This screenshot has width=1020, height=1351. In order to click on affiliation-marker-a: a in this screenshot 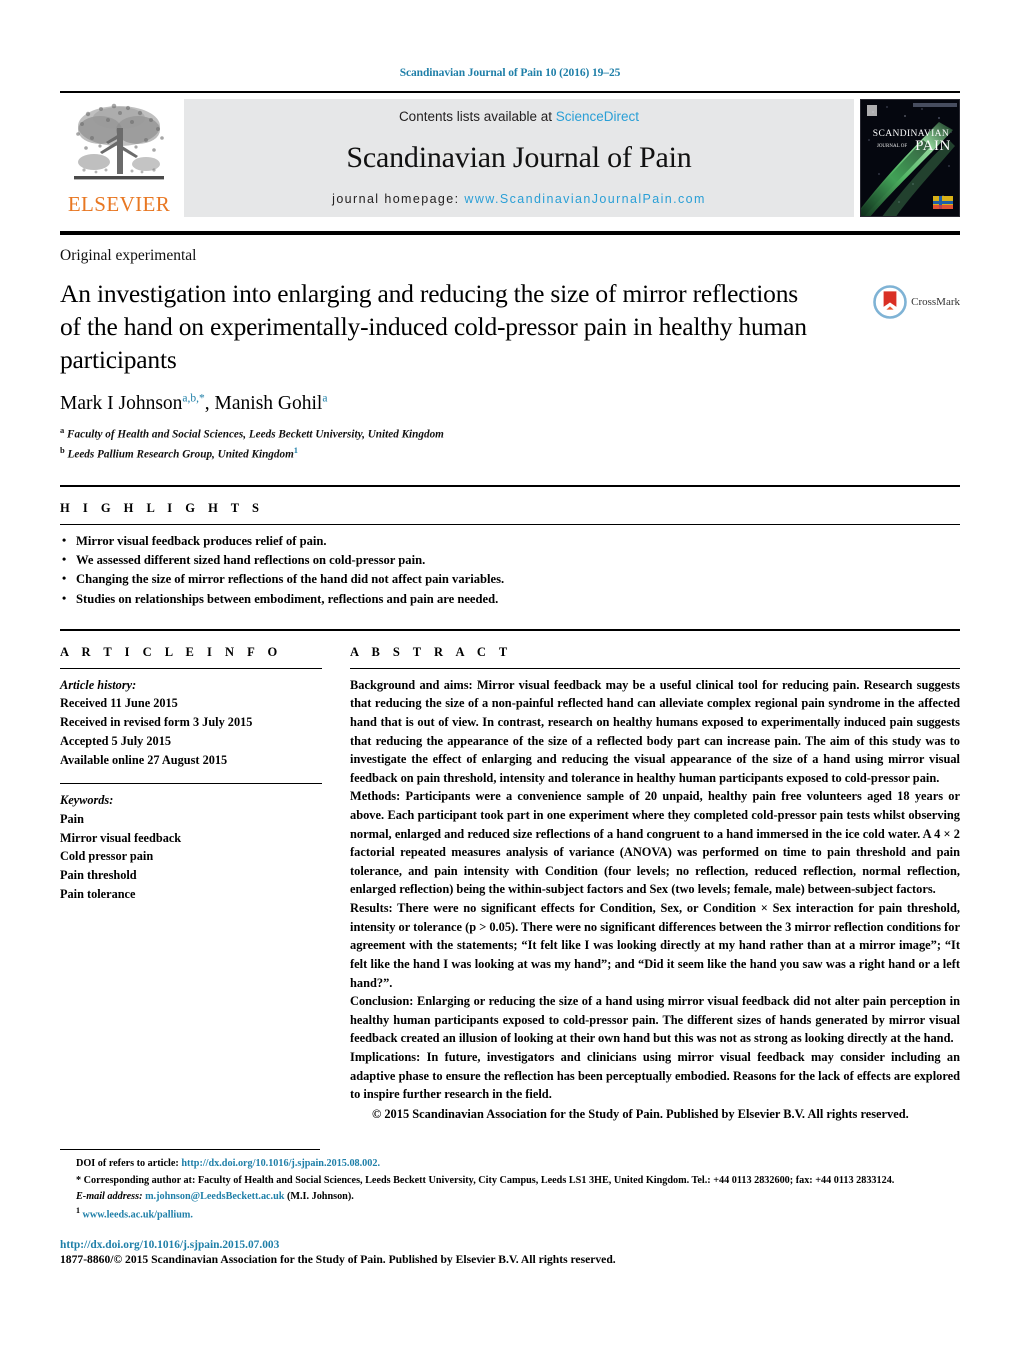, I will do `click(62, 429)`.